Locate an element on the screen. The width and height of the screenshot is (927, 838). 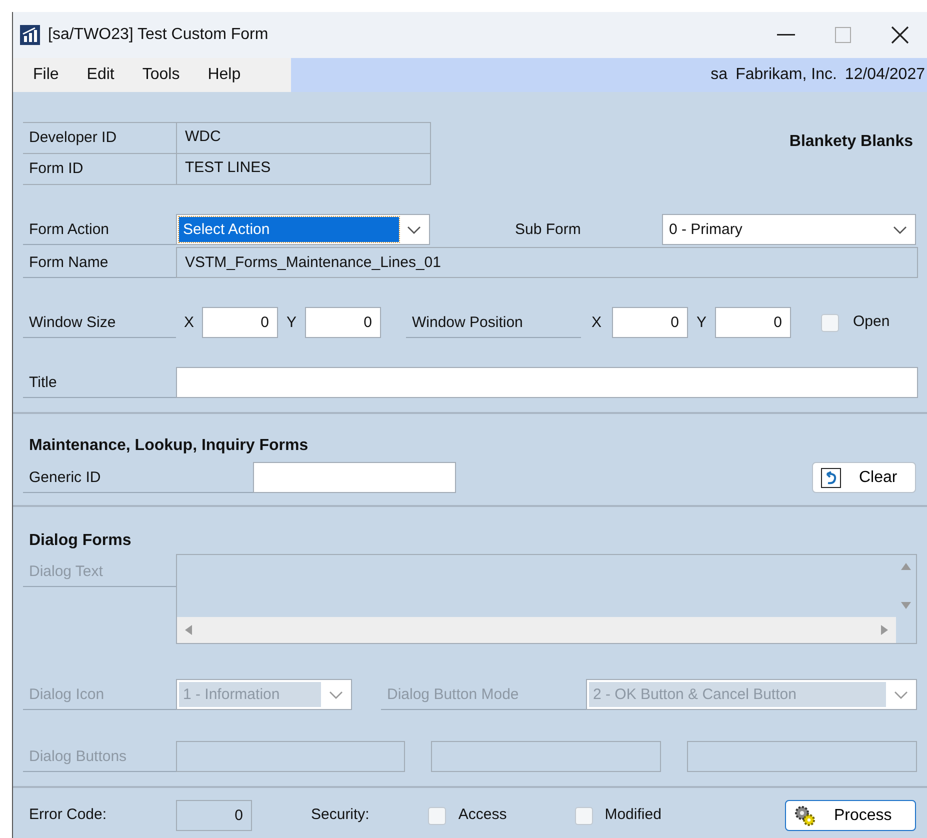
dropdown: Select Action is located at coordinates (303, 229).